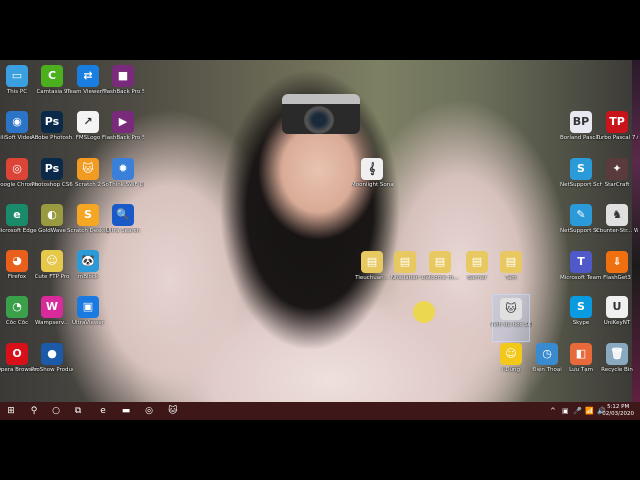  Describe the element at coordinates (477, 271) in the screenshot. I see `desktop-icon-banner: ▤ Banner` at that location.